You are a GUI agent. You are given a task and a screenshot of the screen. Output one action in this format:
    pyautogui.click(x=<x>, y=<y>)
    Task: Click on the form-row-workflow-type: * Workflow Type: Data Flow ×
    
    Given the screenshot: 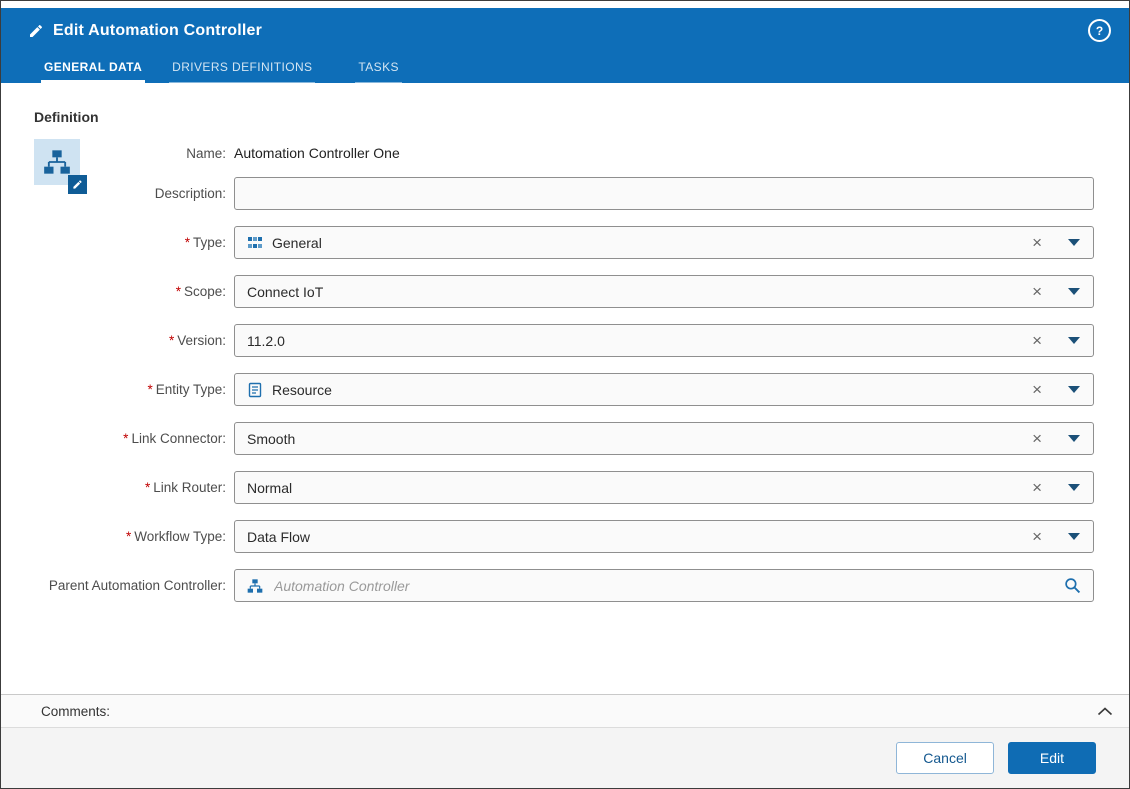 What is the action you would take?
    pyautogui.click(x=565, y=536)
    